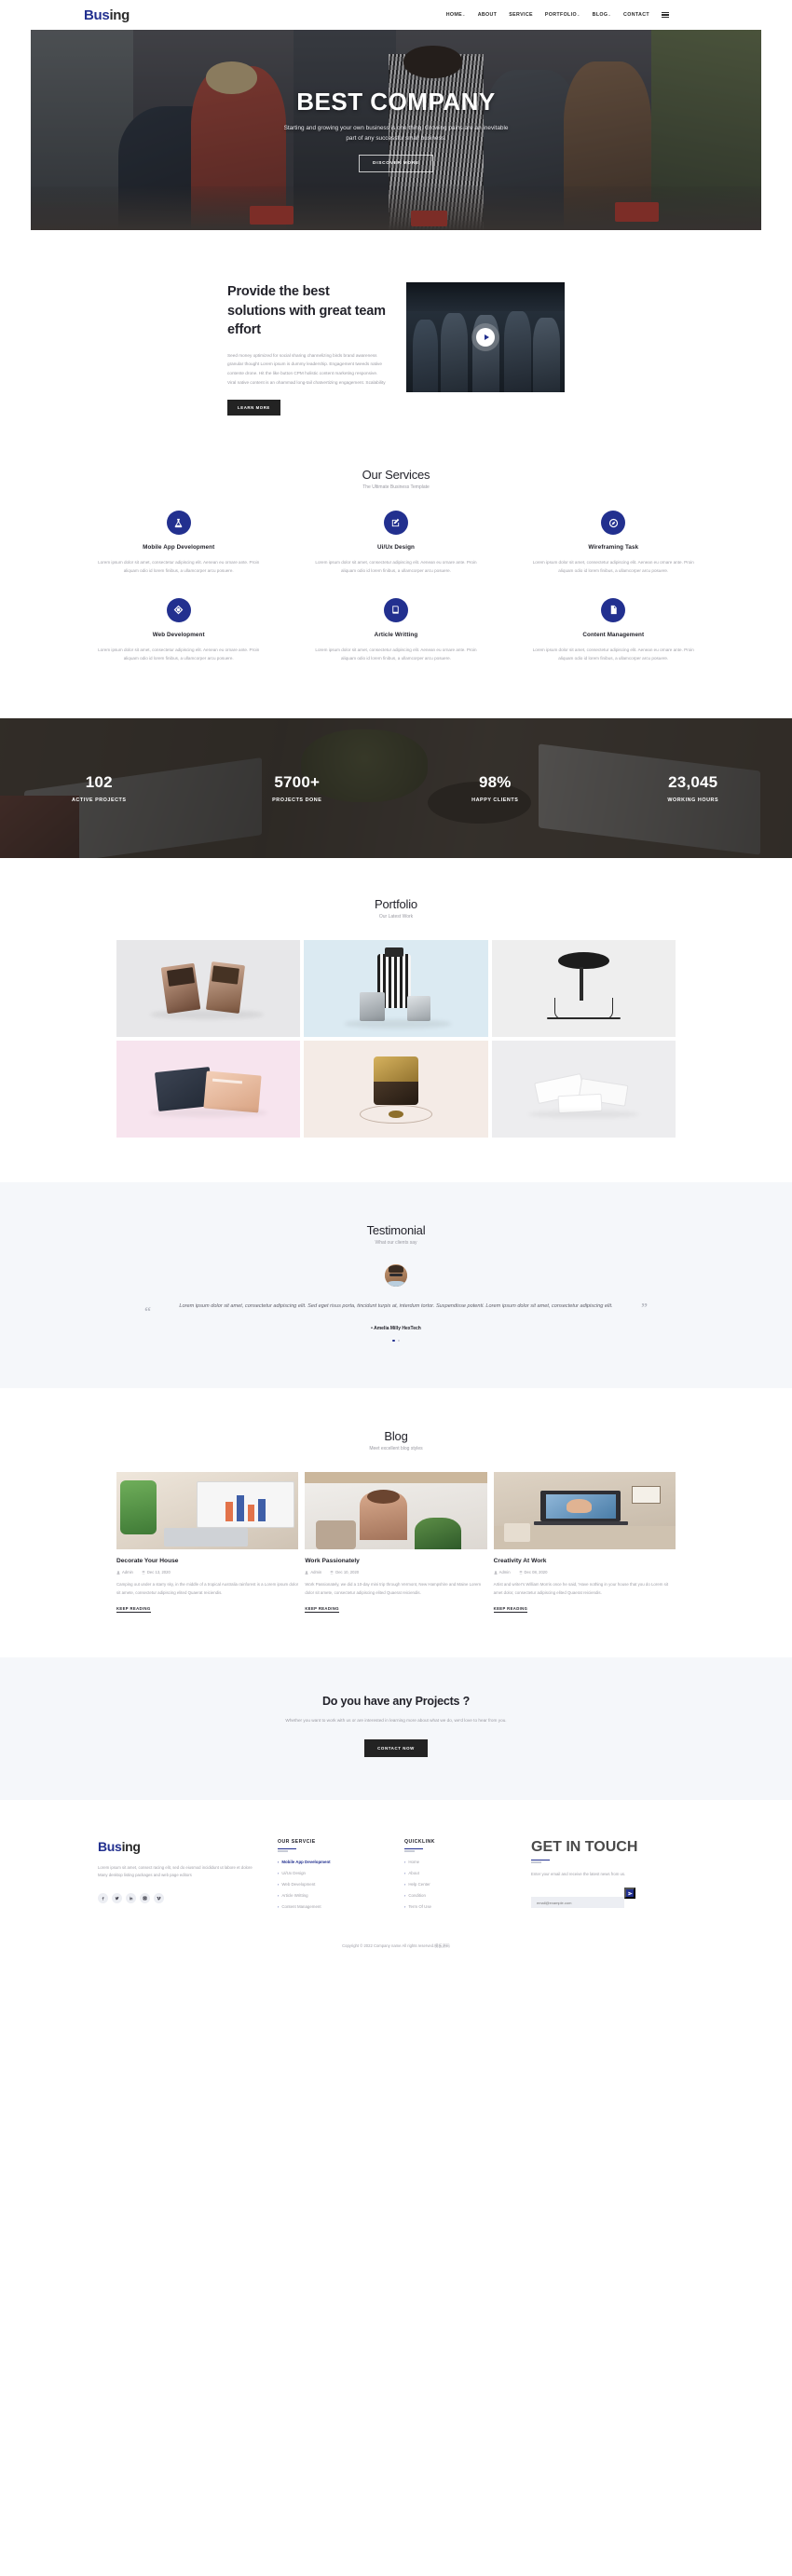 The height and width of the screenshot is (2576, 792). I want to click on linkedin-icon, so click(131, 1897).